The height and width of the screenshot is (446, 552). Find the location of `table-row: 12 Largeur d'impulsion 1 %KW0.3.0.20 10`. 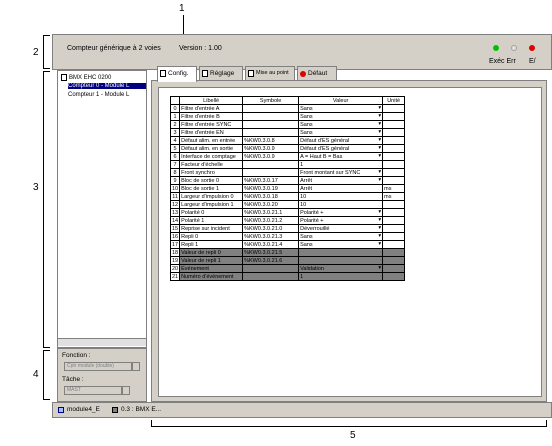

table-row: 12 Largeur d'impulsion 1 %KW0.3.0.20 10 is located at coordinates (287, 204).